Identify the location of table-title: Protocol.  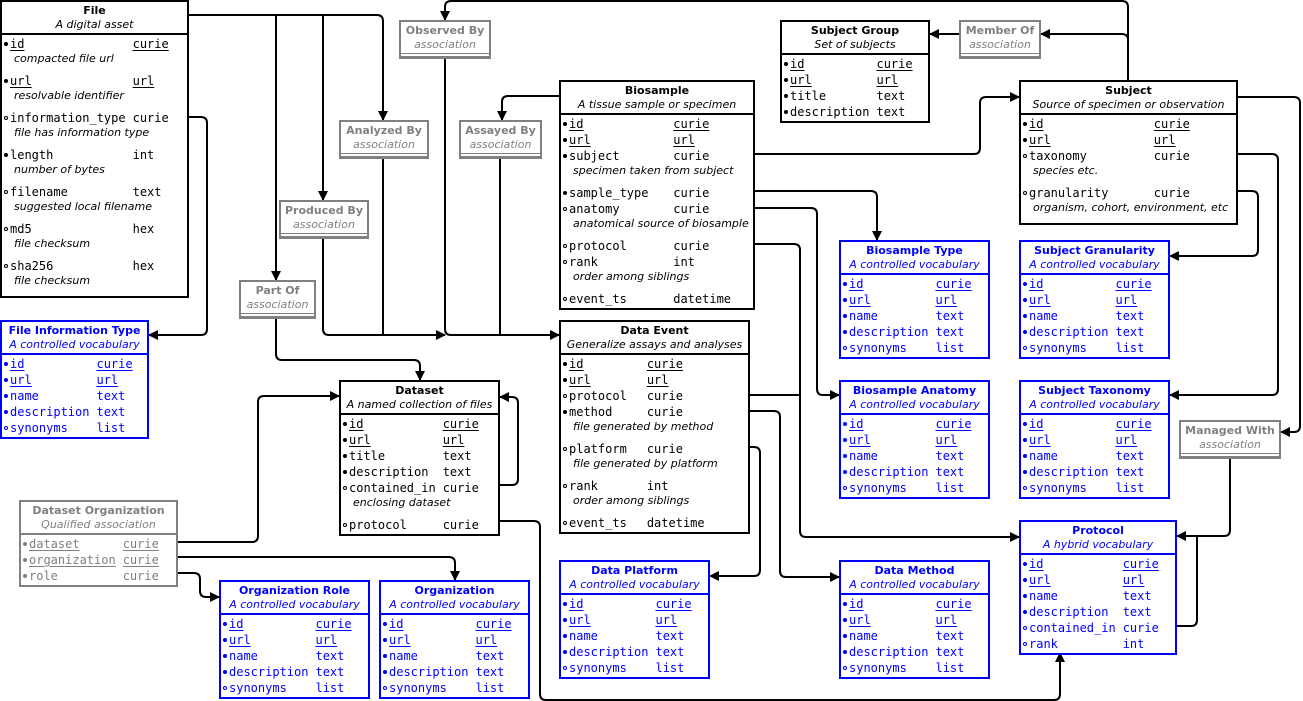
(1098, 530).